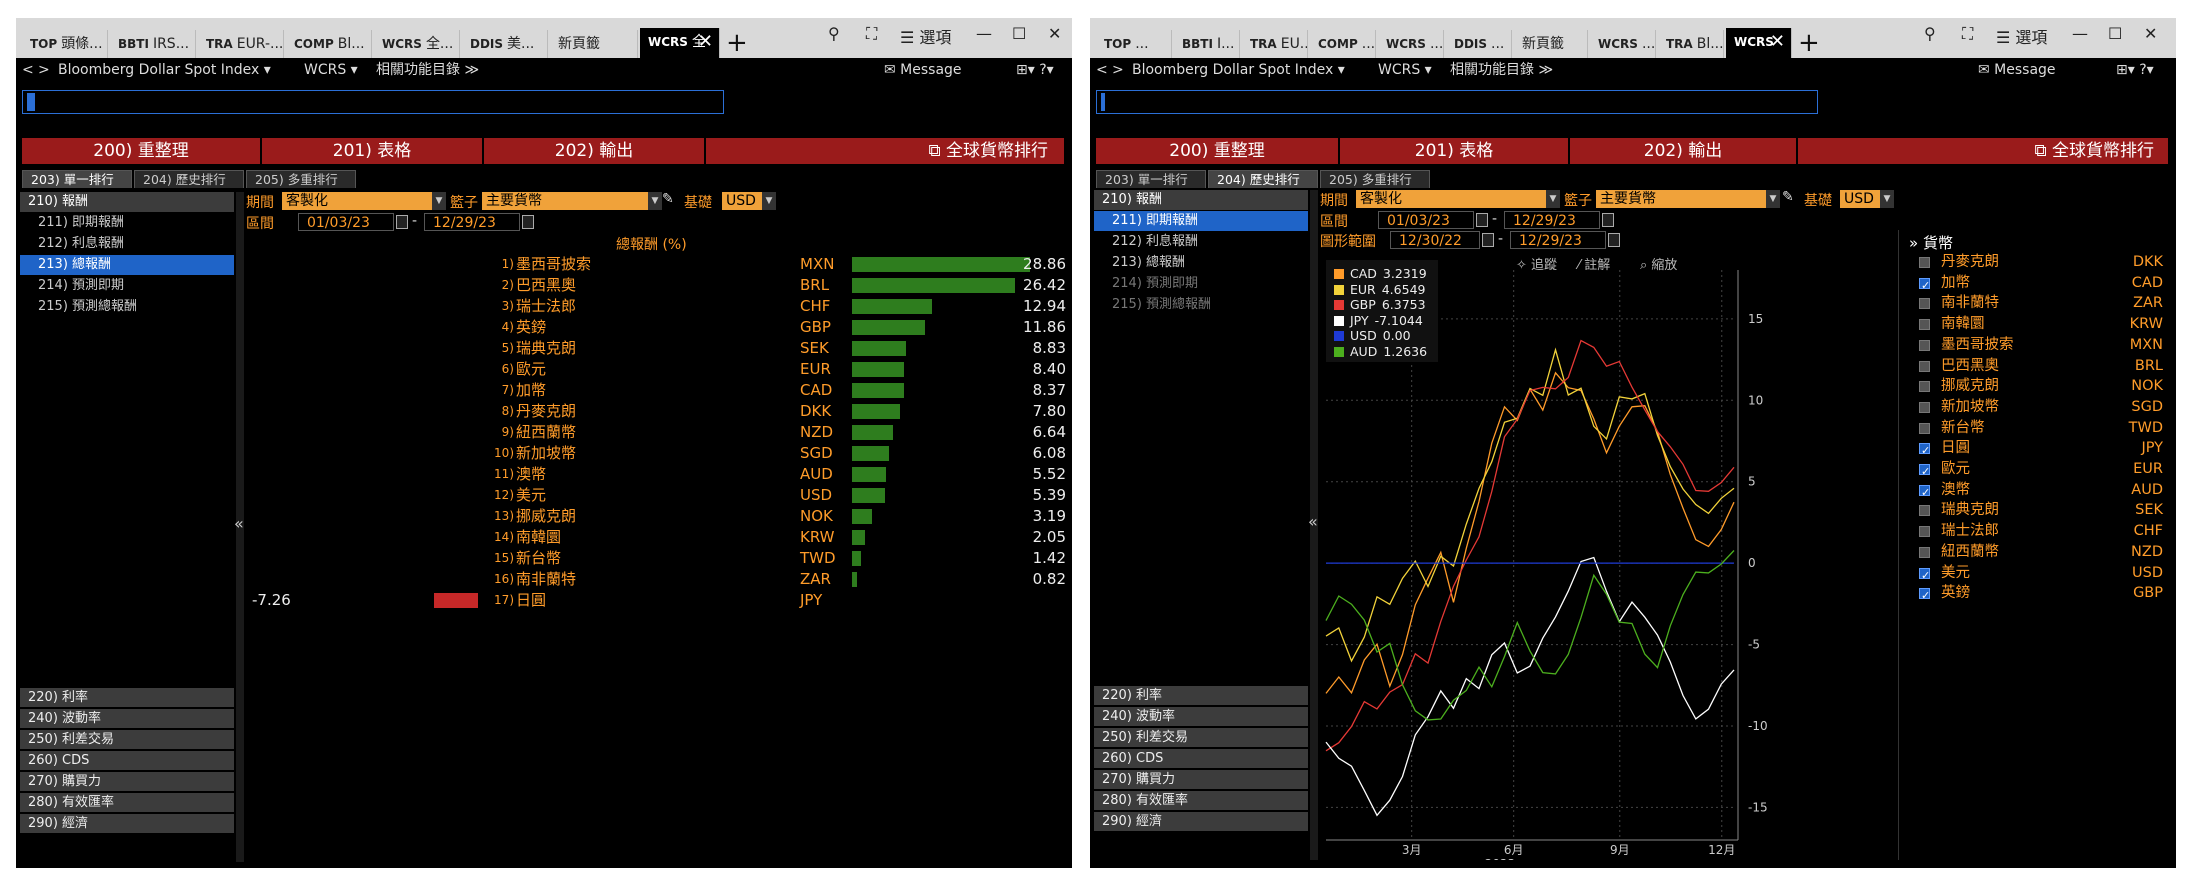 The width and height of the screenshot is (2188, 882). I want to click on currency-item: 日圓 JPY, so click(2034, 449).